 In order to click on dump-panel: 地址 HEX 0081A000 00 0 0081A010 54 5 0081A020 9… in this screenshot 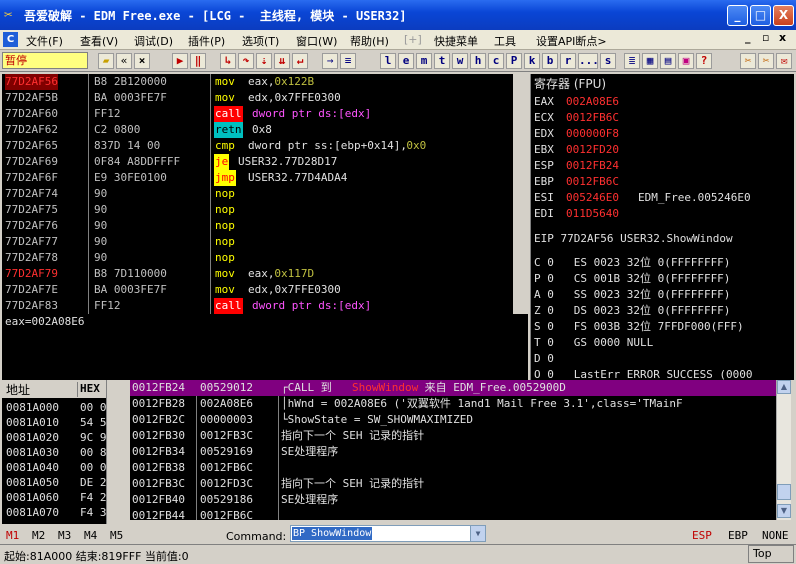, I will do `click(54, 452)`.